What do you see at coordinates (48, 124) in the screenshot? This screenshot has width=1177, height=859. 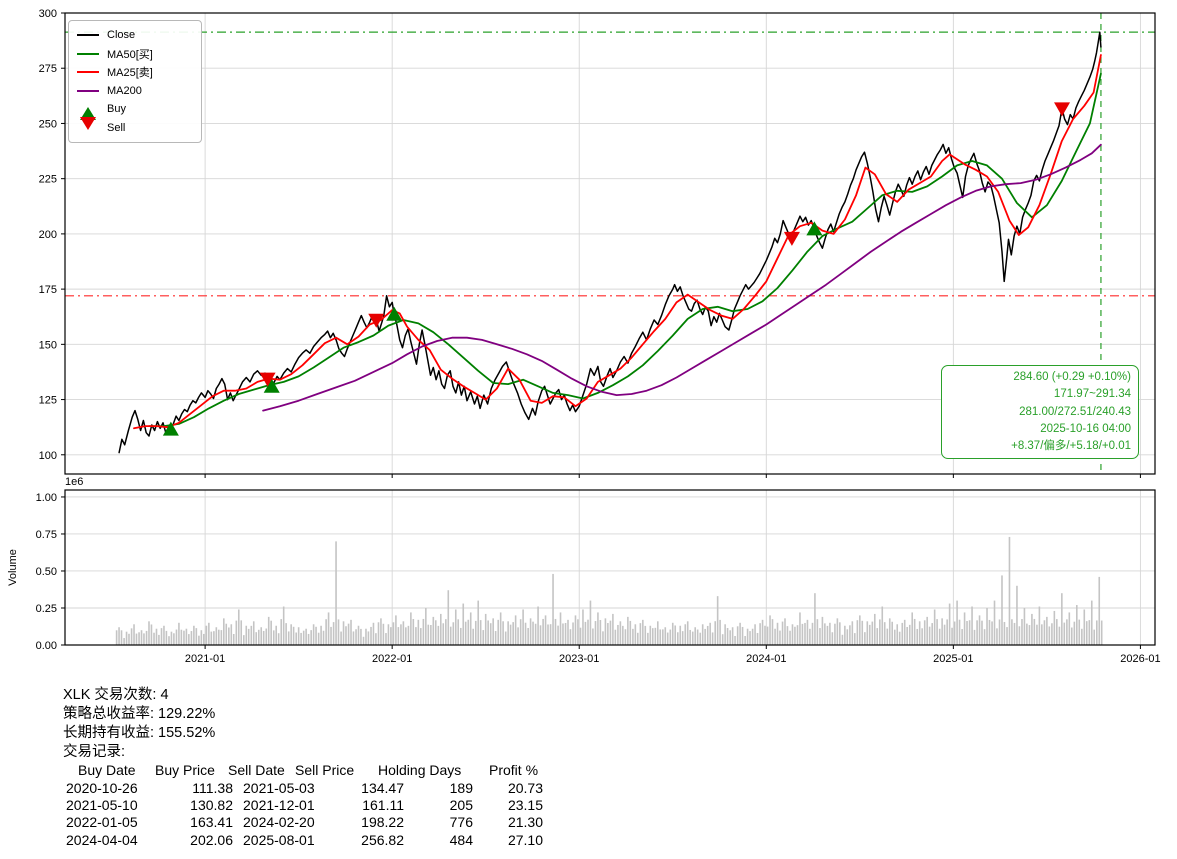 I see `price-ytick-label: 250` at bounding box center [48, 124].